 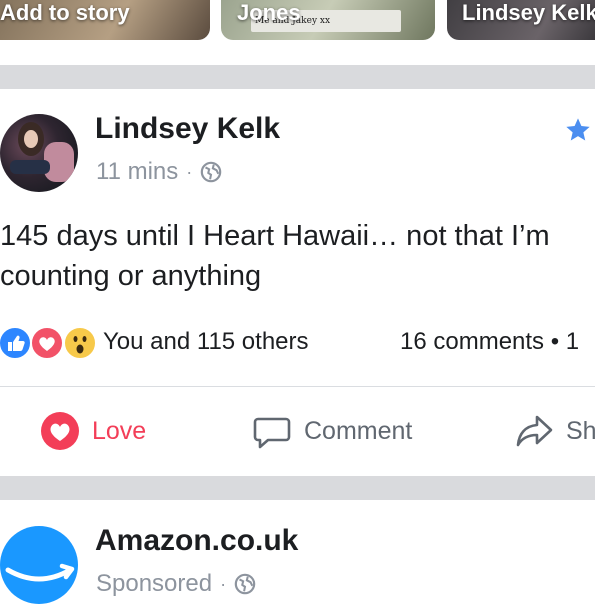 What do you see at coordinates (187, 129) in the screenshot?
I see `post-author: Lindsey Kelk` at bounding box center [187, 129].